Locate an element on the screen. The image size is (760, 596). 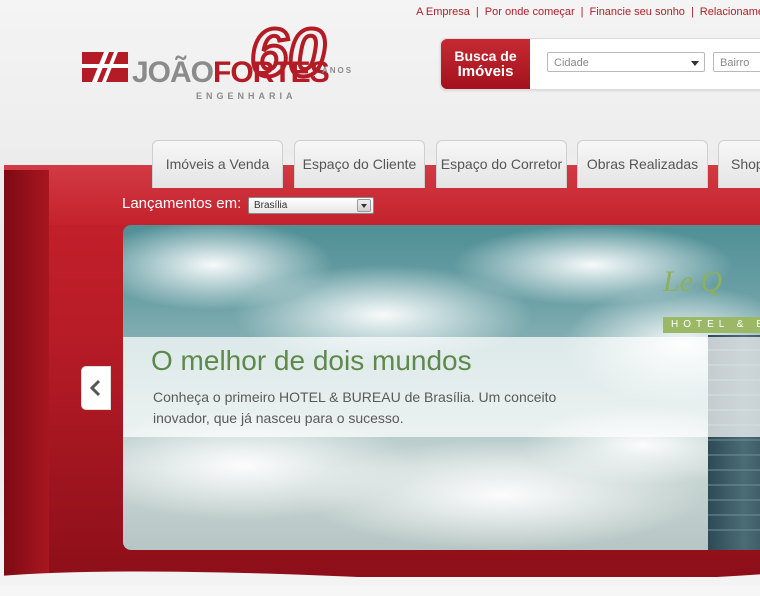
hotel-logo-bar: HOTEL & B is located at coordinates (711, 325).